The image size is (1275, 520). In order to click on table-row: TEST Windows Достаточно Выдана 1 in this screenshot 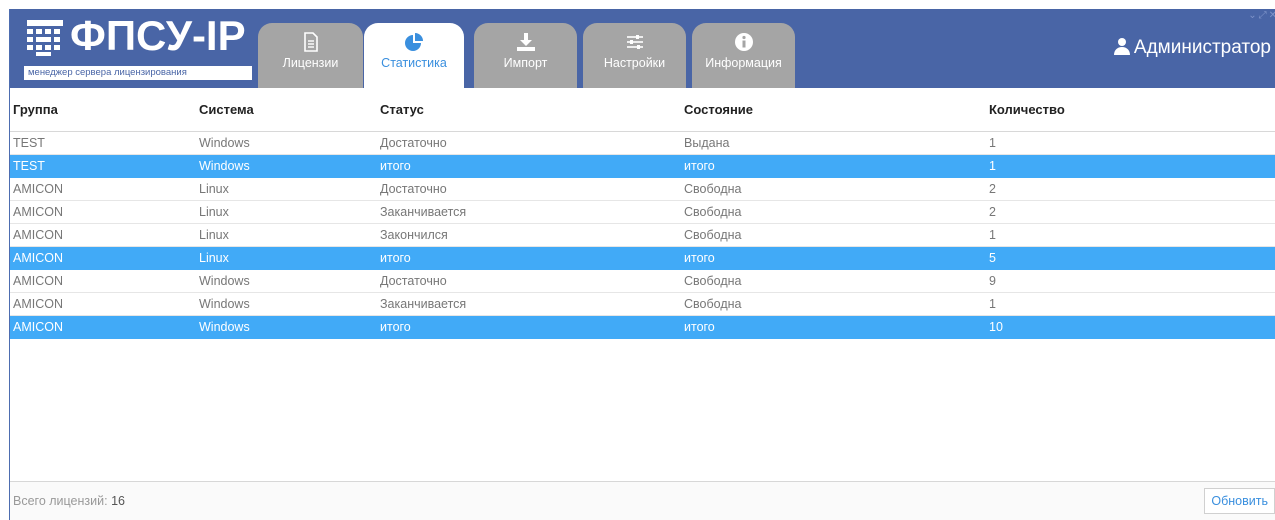, I will do `click(642, 143)`.